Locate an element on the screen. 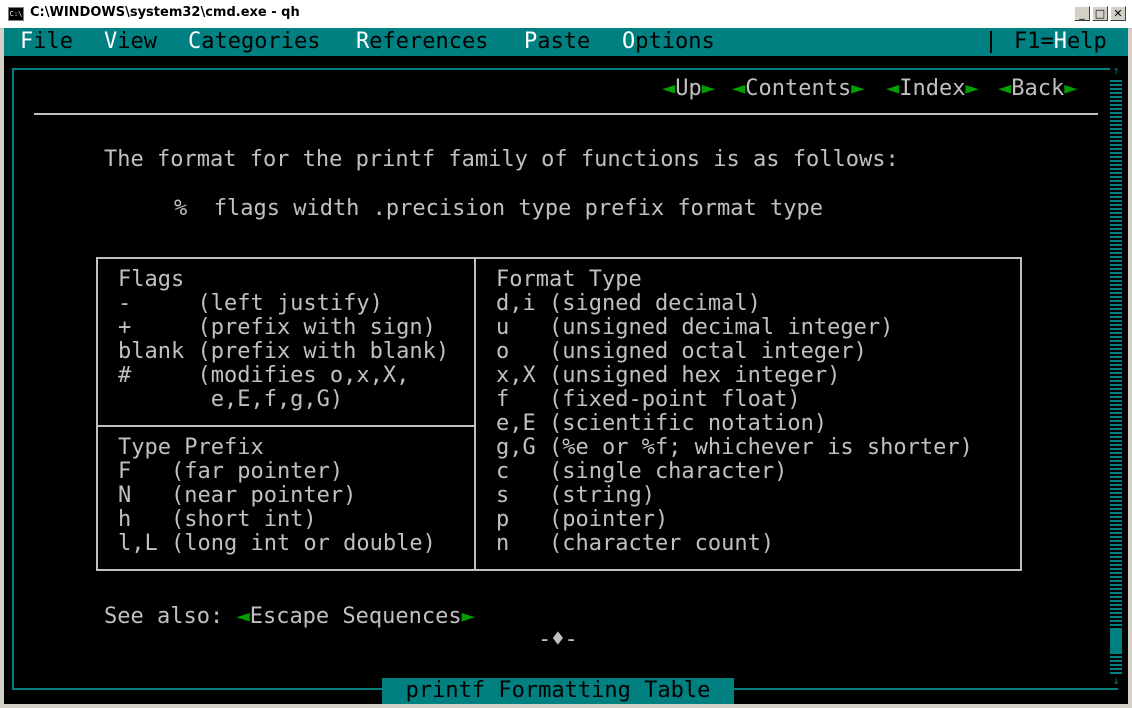 This screenshot has height=708, width=1132. minimize-button: _ is located at coordinates (1082, 13).